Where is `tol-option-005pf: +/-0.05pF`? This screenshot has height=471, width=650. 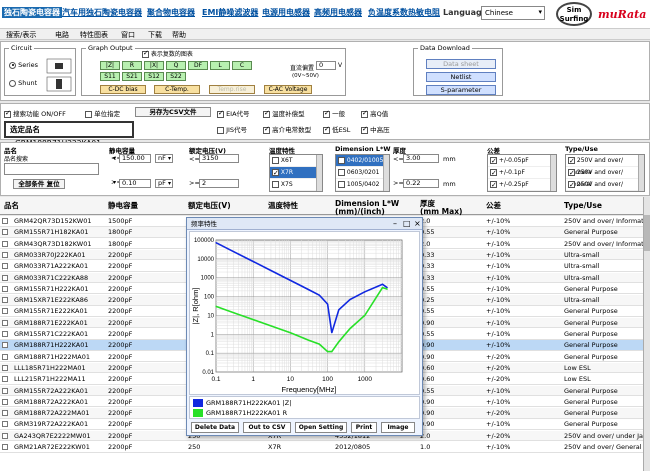 tol-option-005pf: +/-0.05pF is located at coordinates (522, 161).